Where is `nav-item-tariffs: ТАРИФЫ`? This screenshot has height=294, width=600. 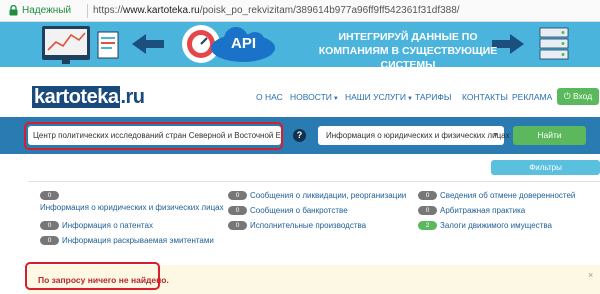
nav-item-tariffs: ТАРИФЫ is located at coordinates (433, 97).